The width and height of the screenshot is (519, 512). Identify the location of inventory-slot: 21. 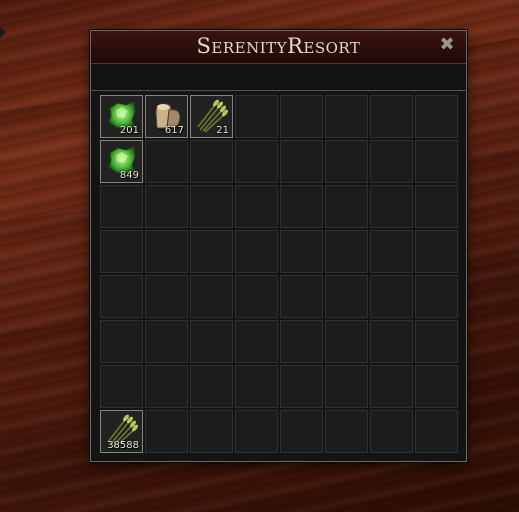
(211, 116).